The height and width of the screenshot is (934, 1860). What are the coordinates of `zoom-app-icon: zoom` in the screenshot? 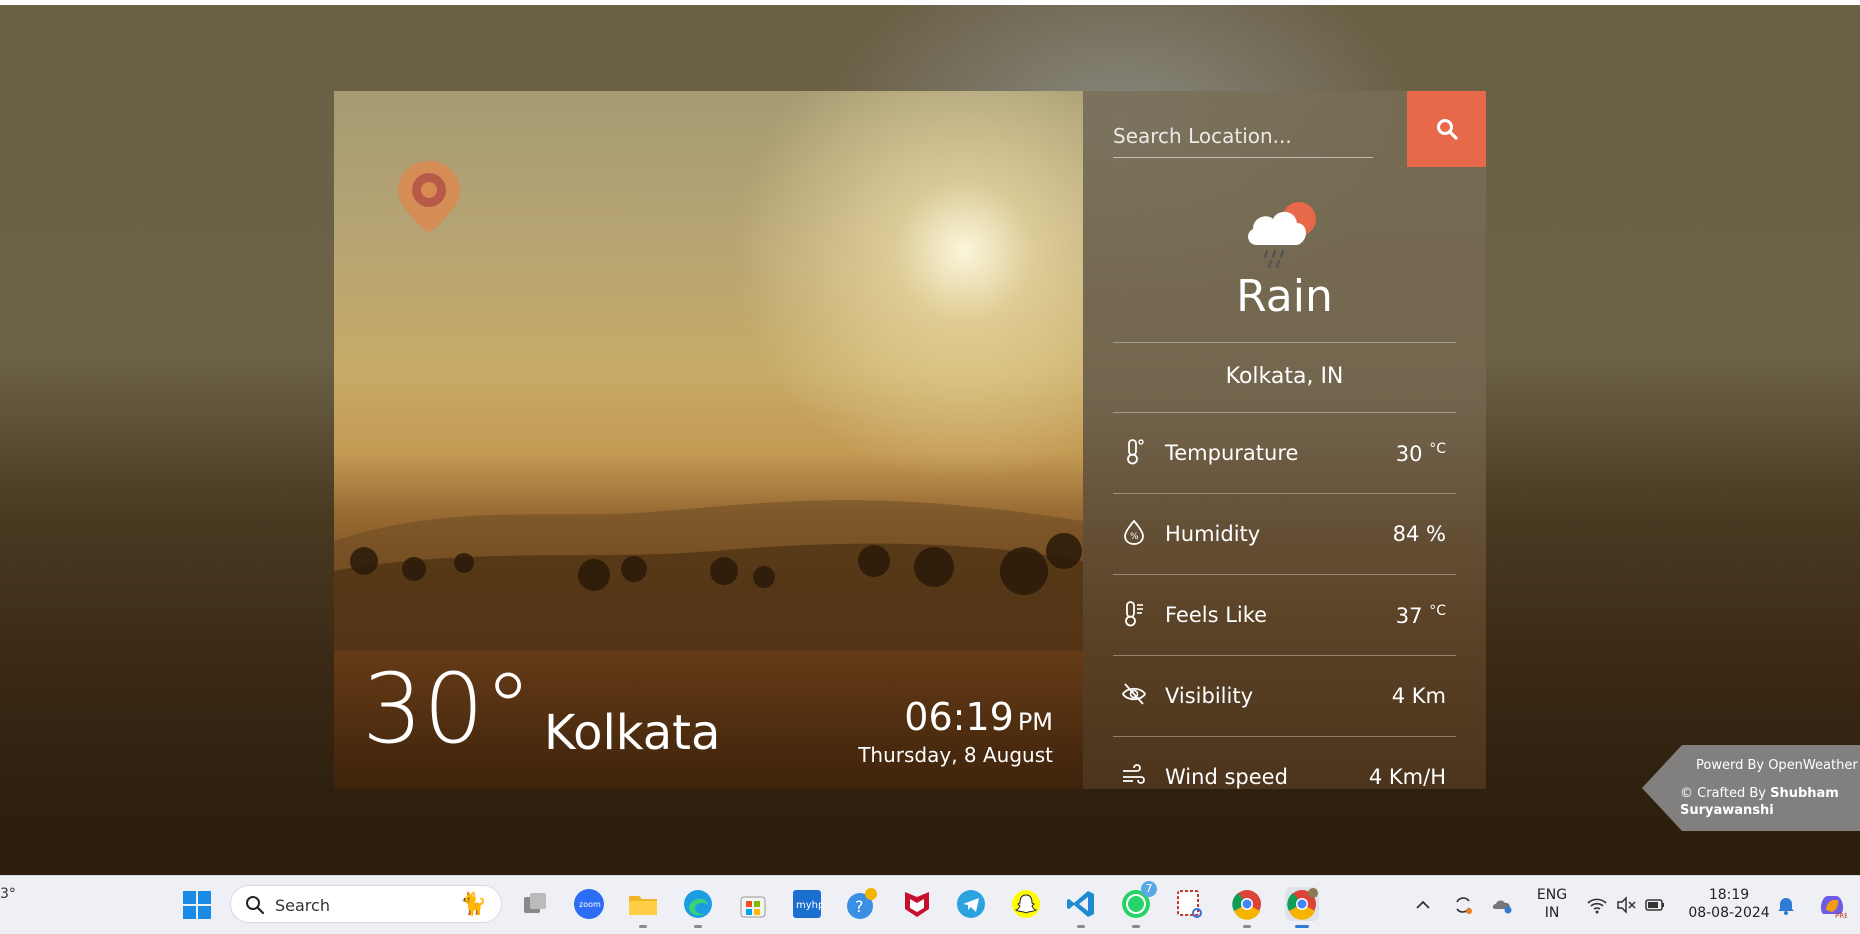 It's located at (589, 904).